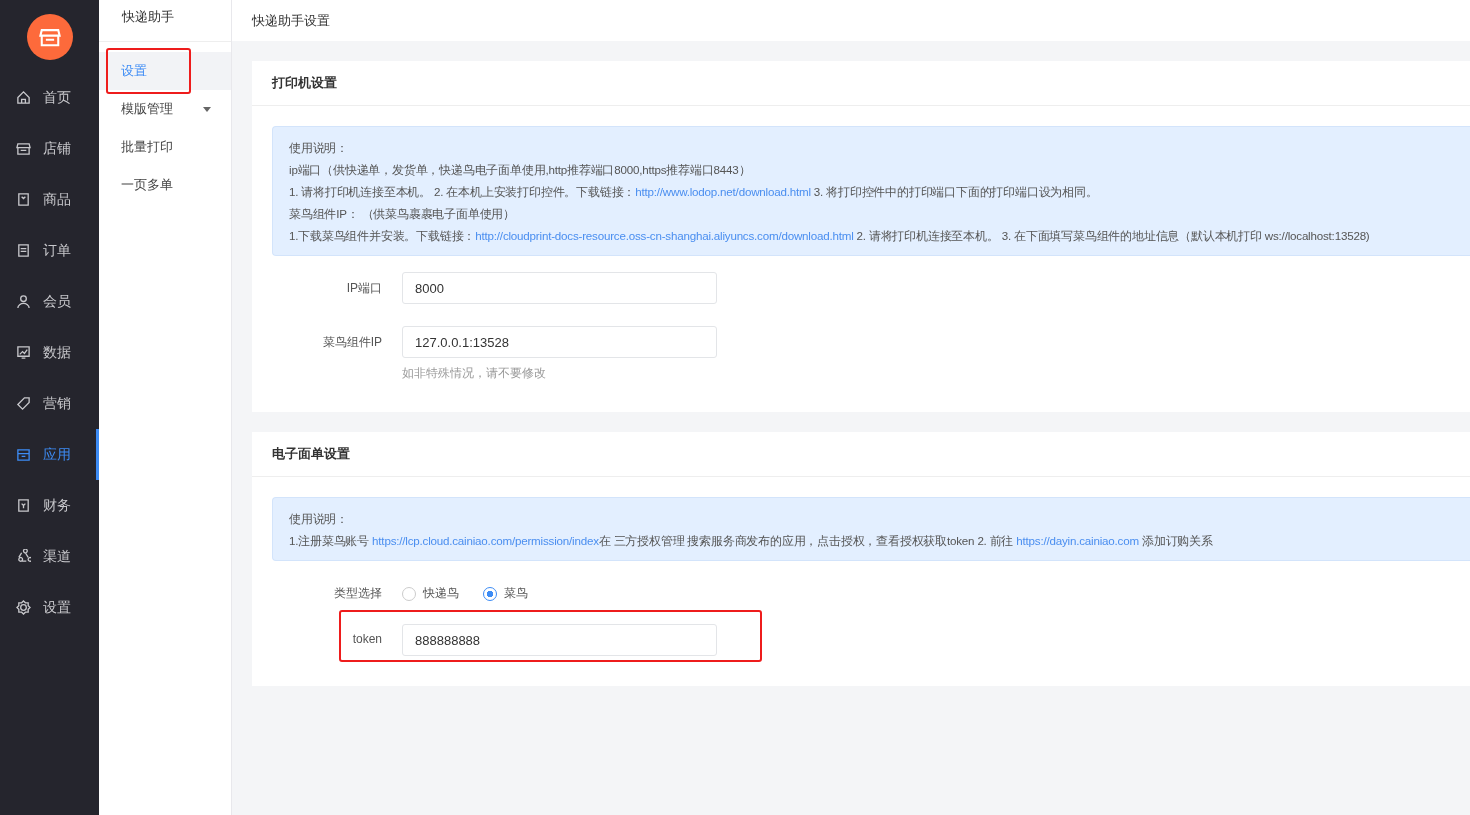  Describe the element at coordinates (357, 593) in the screenshot. I see `field-label: 类型选择` at that location.